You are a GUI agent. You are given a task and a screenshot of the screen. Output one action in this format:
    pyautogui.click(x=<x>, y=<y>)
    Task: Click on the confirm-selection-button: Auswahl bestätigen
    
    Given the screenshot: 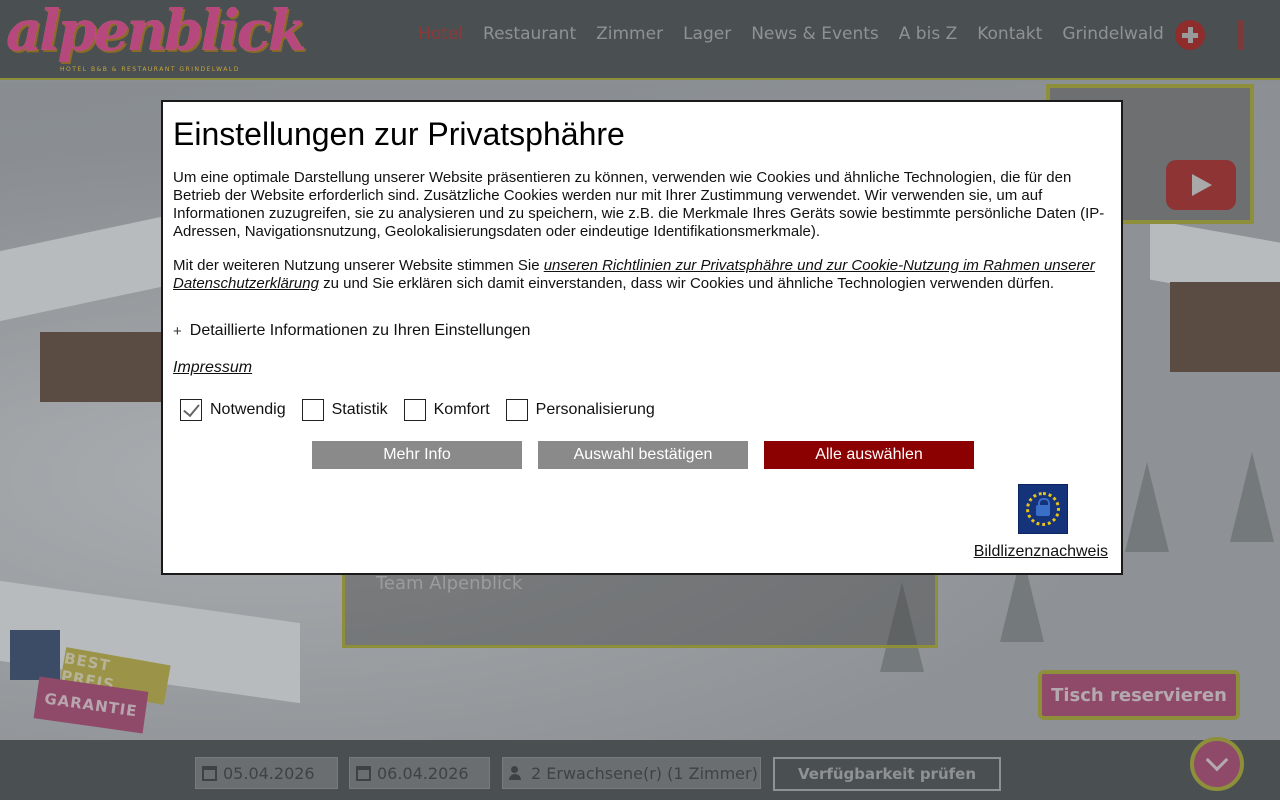 What is the action you would take?
    pyautogui.click(x=643, y=455)
    